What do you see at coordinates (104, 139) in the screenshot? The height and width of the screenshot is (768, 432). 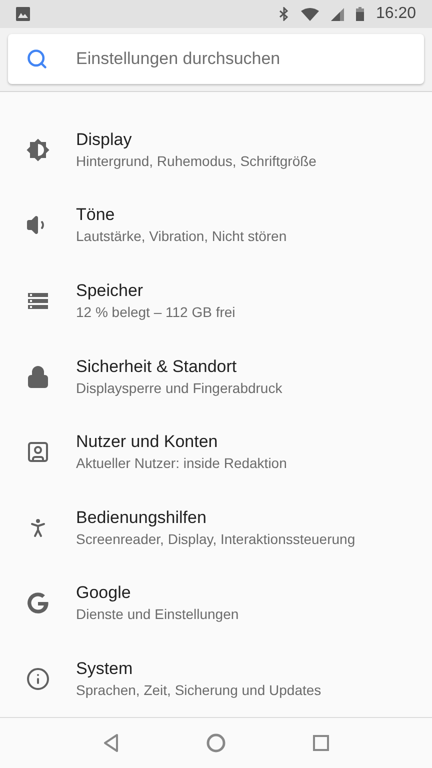 I see `item-title: Display` at bounding box center [104, 139].